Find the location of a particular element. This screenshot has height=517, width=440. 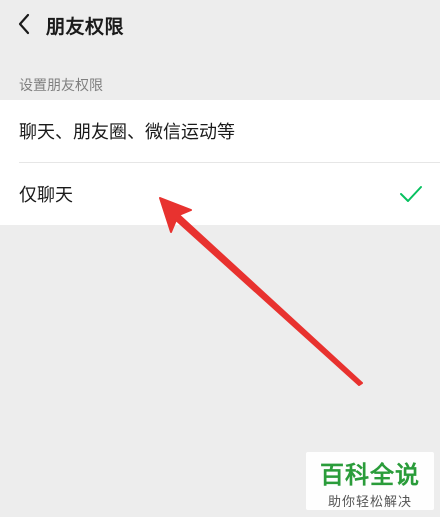

page-title: 朋友权限 is located at coordinates (85, 27).